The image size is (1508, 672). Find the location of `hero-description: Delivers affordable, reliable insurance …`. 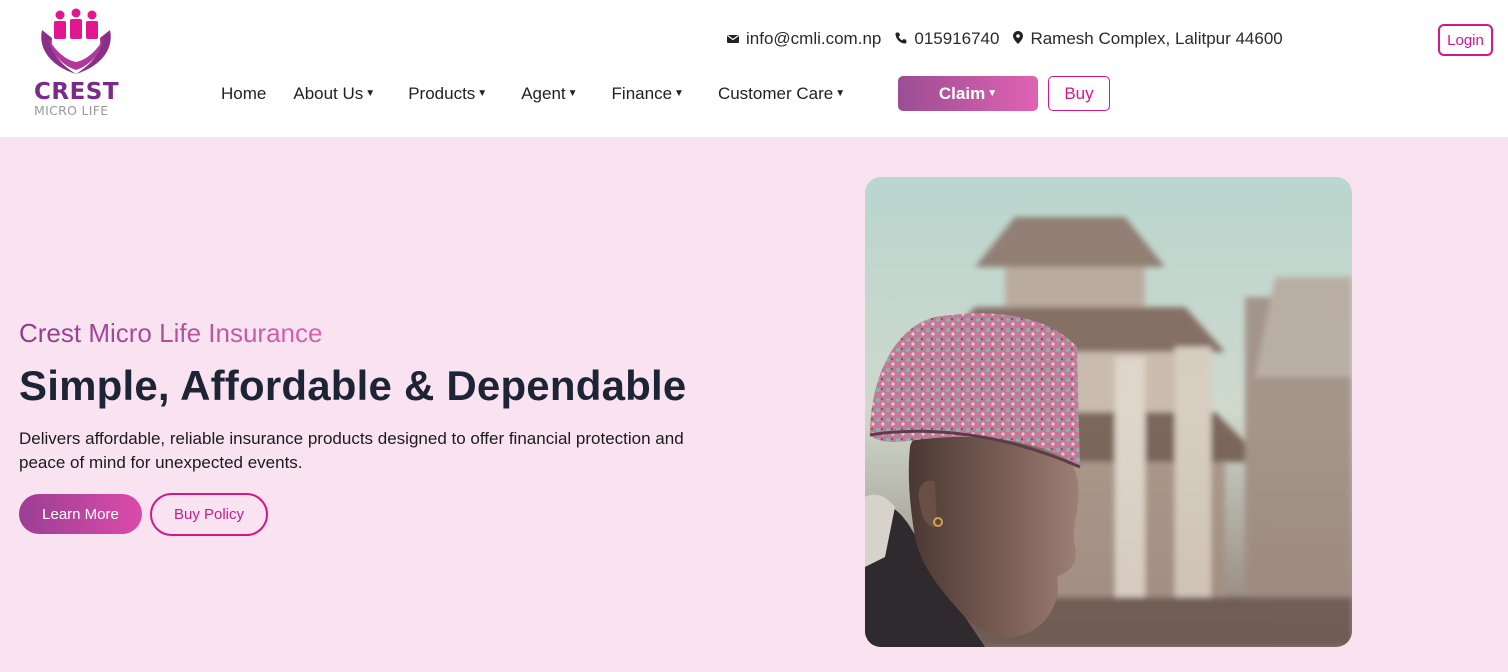

hero-description: Delivers affordable, reliable insurance … is located at coordinates (351, 450).